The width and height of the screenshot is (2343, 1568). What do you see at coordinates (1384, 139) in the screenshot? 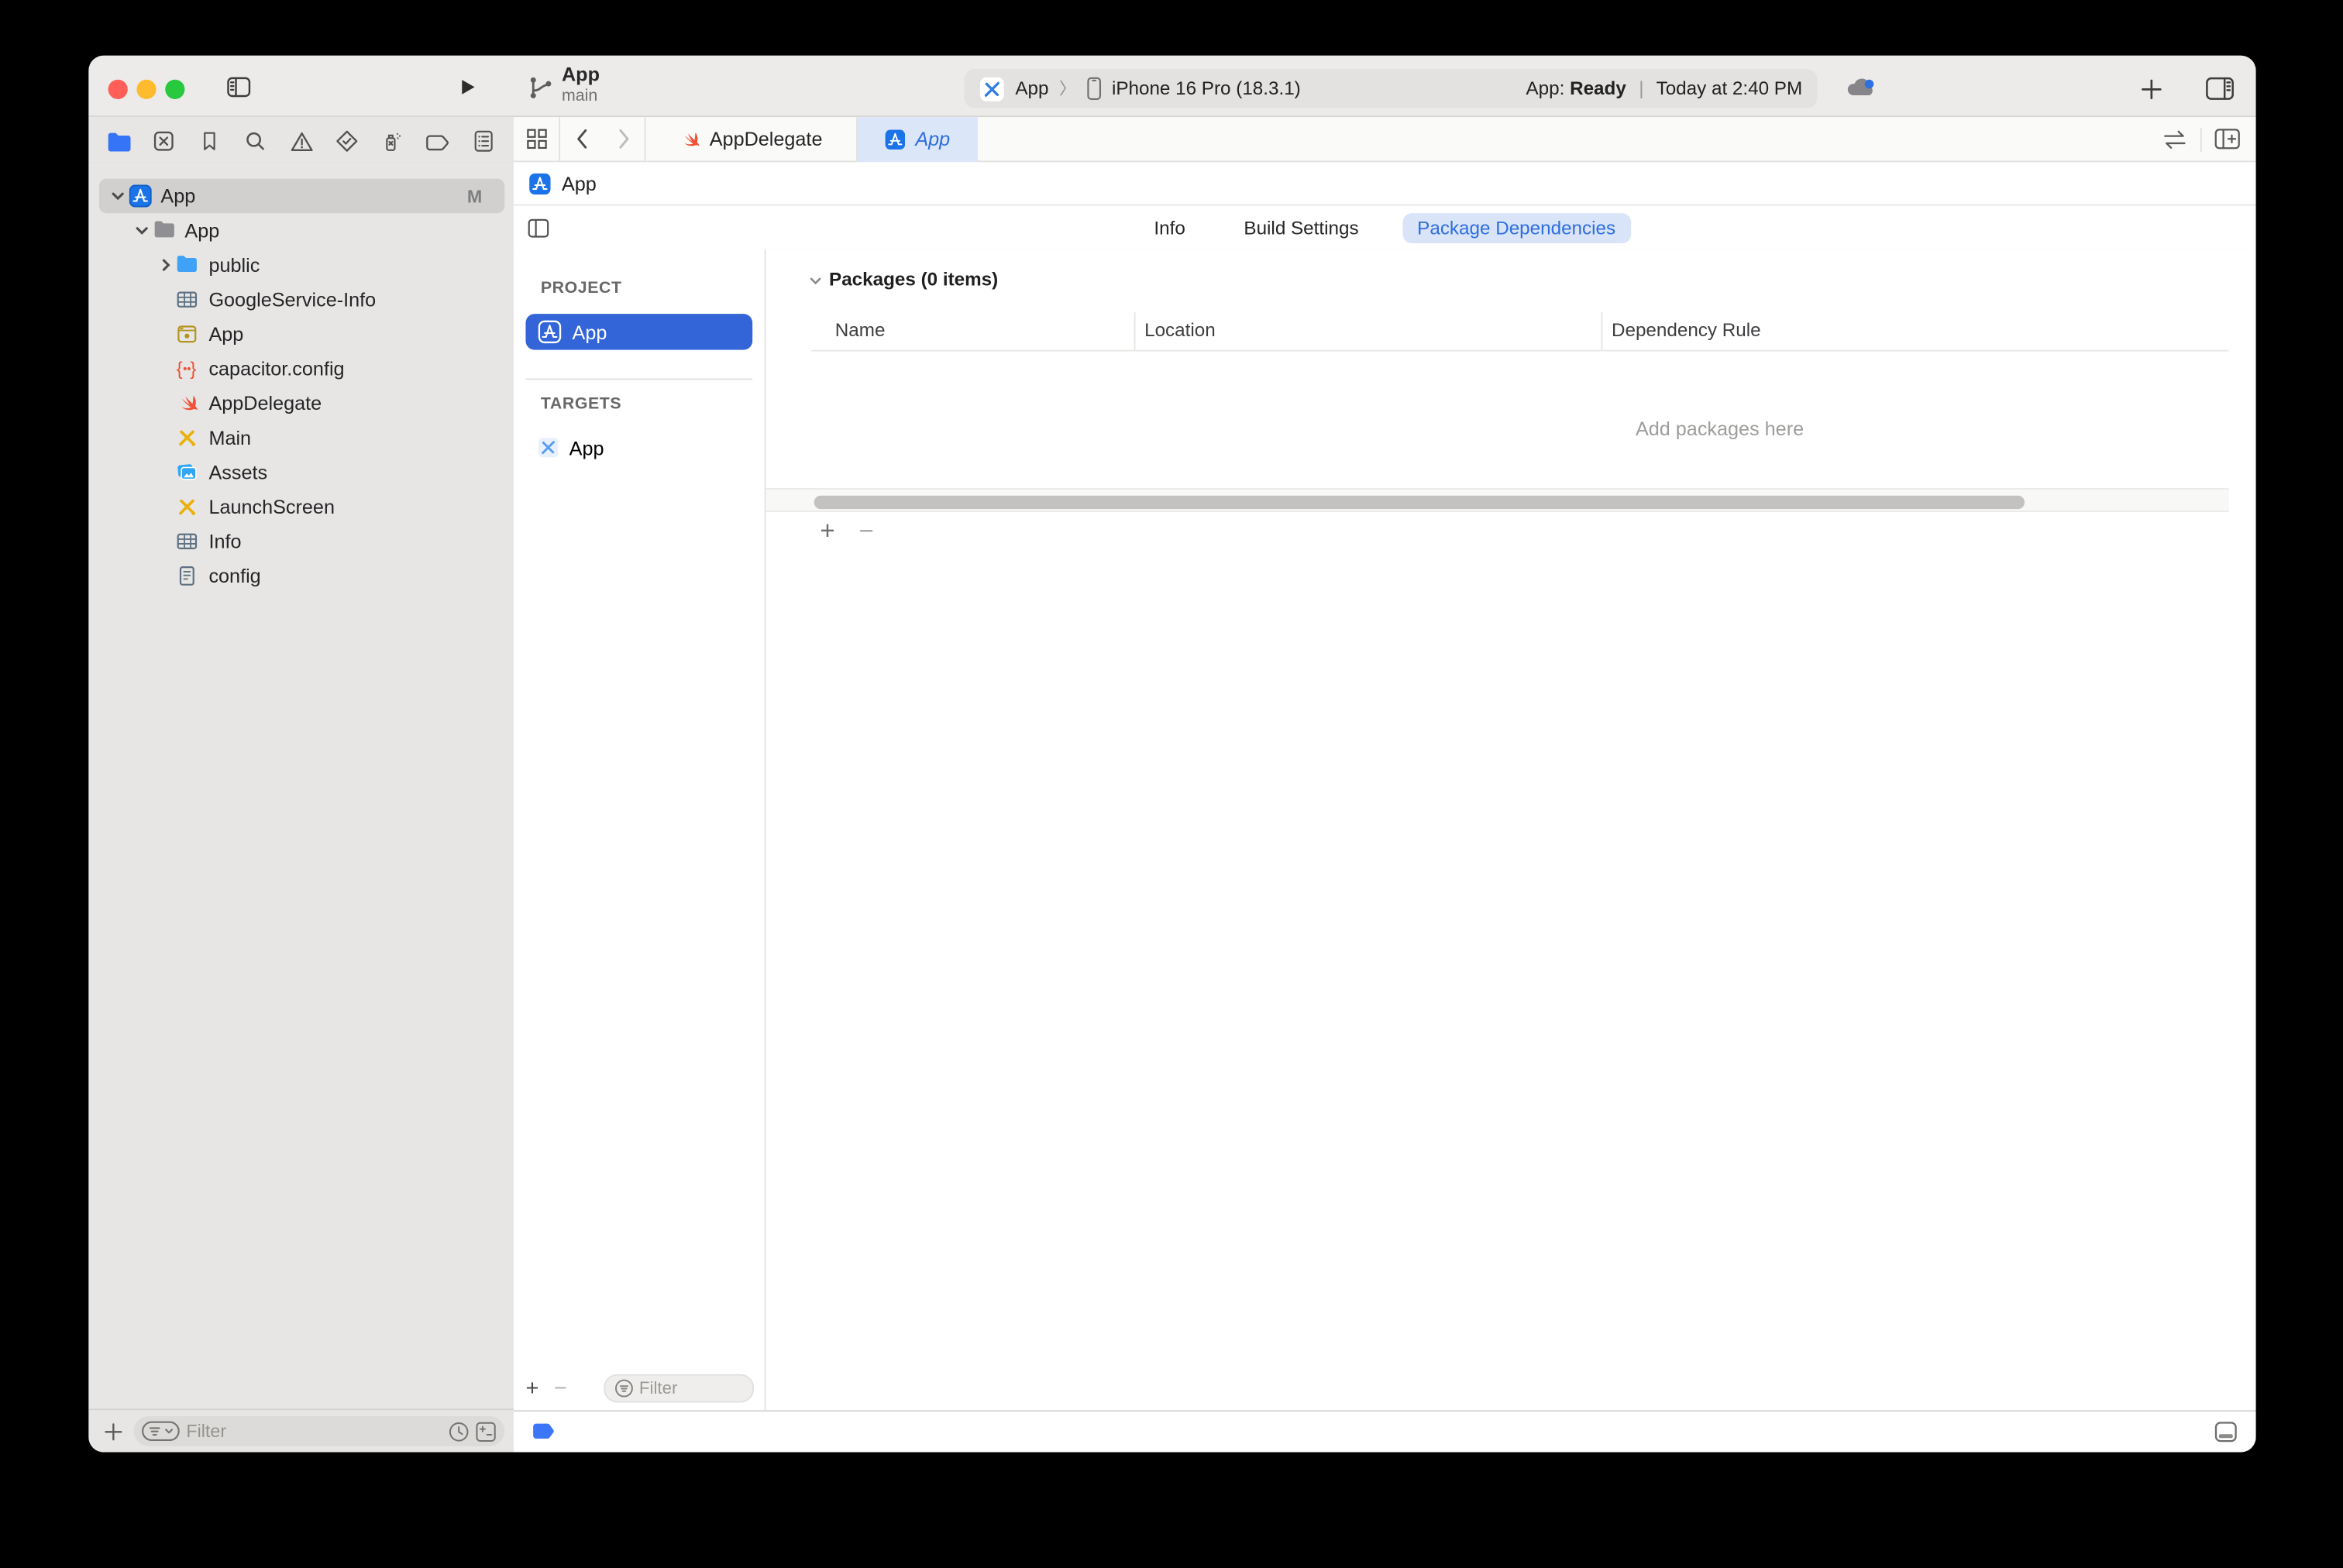
I see `editor-tab-bar: AppDelegate App` at bounding box center [1384, 139].